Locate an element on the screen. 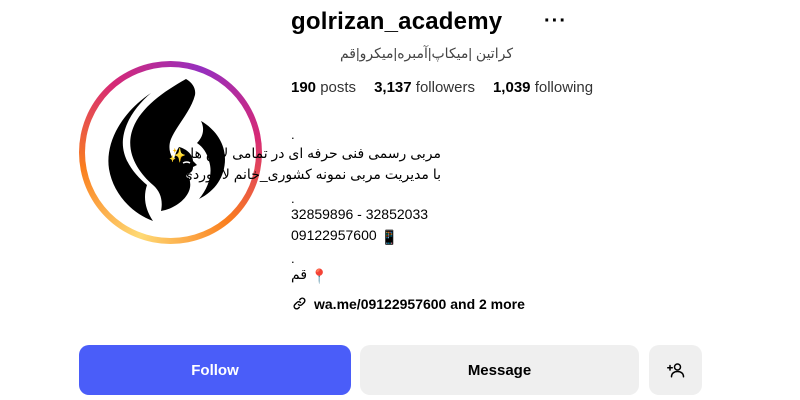  bio-location: قم 📍 is located at coordinates (309, 275).